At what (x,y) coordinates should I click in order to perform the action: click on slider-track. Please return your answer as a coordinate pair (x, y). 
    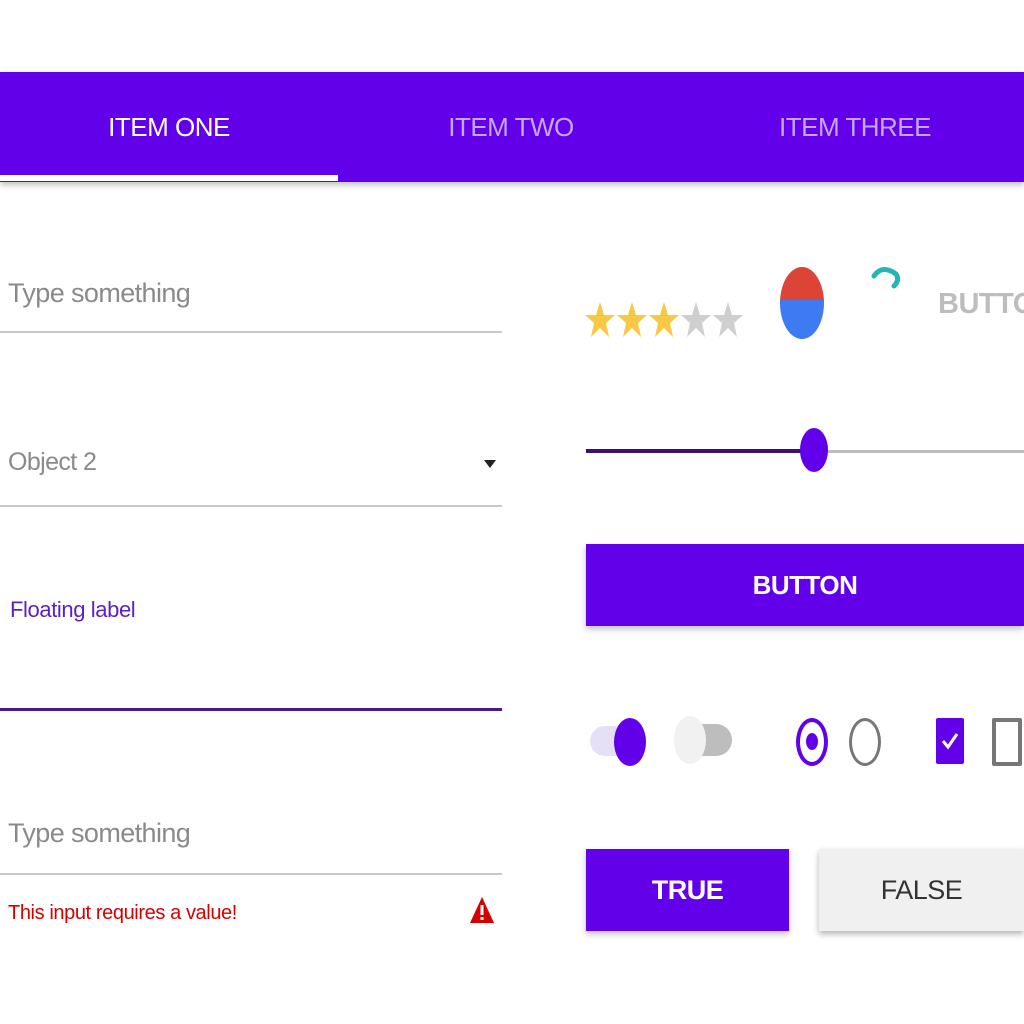
    Looking at the image, I should click on (919, 451).